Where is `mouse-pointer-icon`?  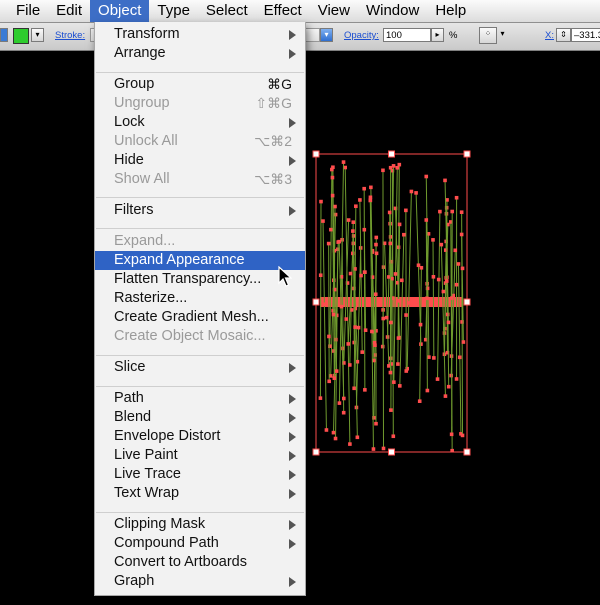
mouse-pointer-icon is located at coordinates (285, 277).